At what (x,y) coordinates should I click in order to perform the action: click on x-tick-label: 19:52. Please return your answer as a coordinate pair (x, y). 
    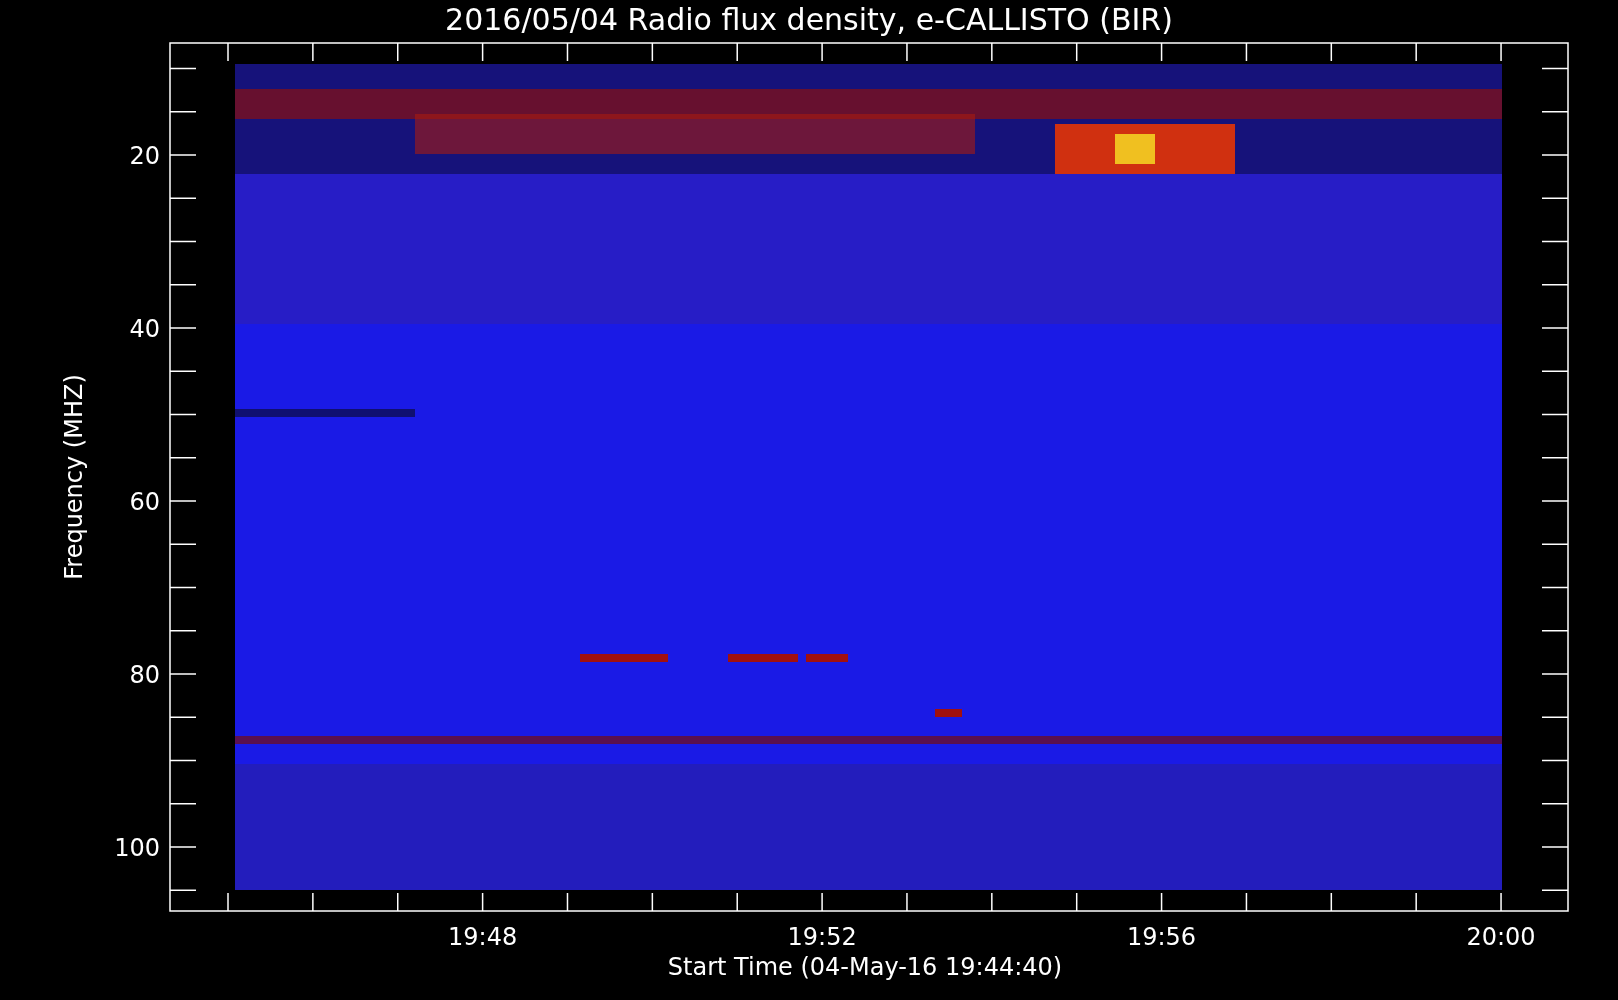
    Looking at the image, I should click on (822, 937).